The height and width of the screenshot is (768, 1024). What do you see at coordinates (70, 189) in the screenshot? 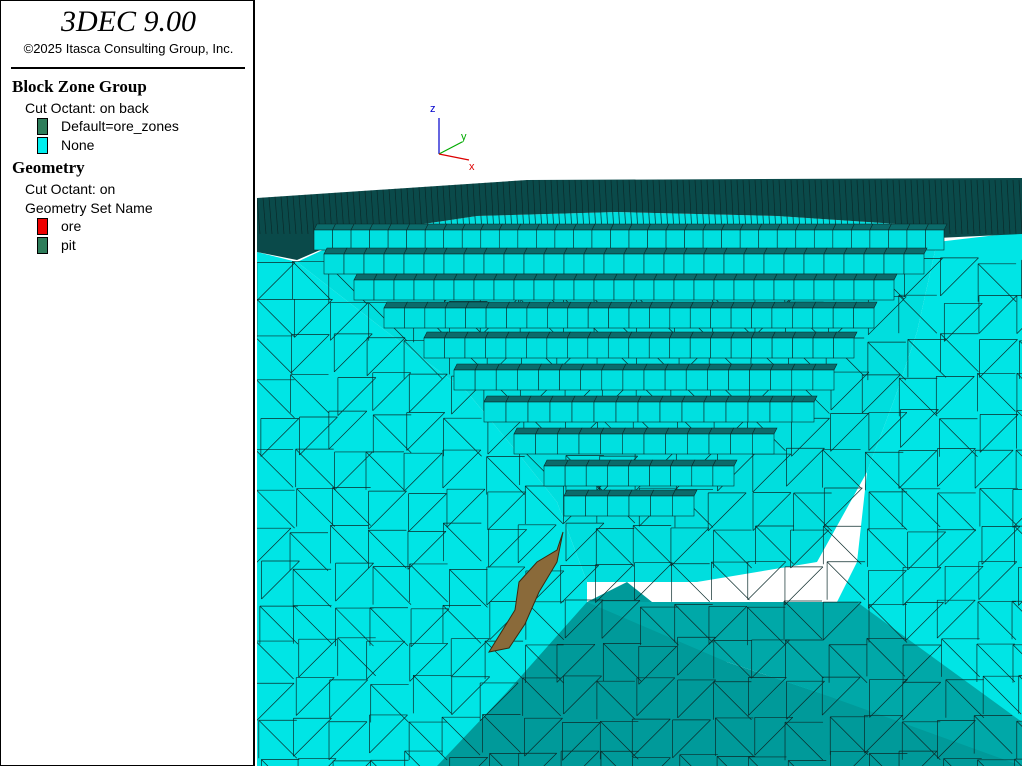
I see `geometry-cut-octant: Cut Octant: on` at bounding box center [70, 189].